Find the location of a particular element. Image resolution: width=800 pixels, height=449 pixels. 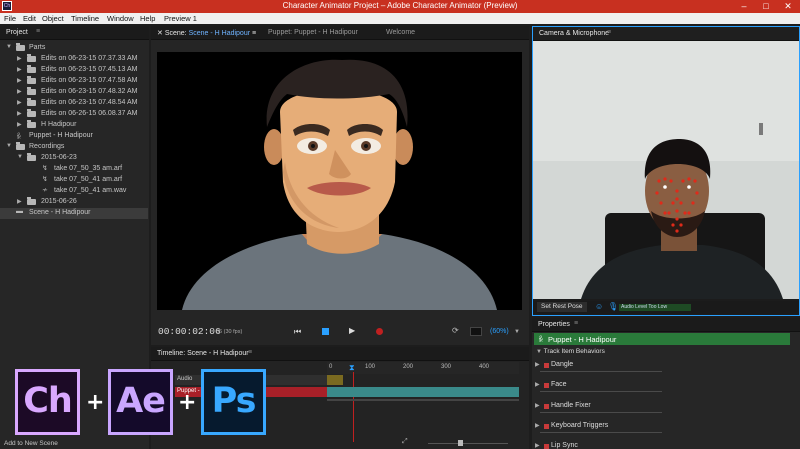

tree-item-puppet: ꆜ Puppet - H Hadipour is located at coordinates (74, 136).